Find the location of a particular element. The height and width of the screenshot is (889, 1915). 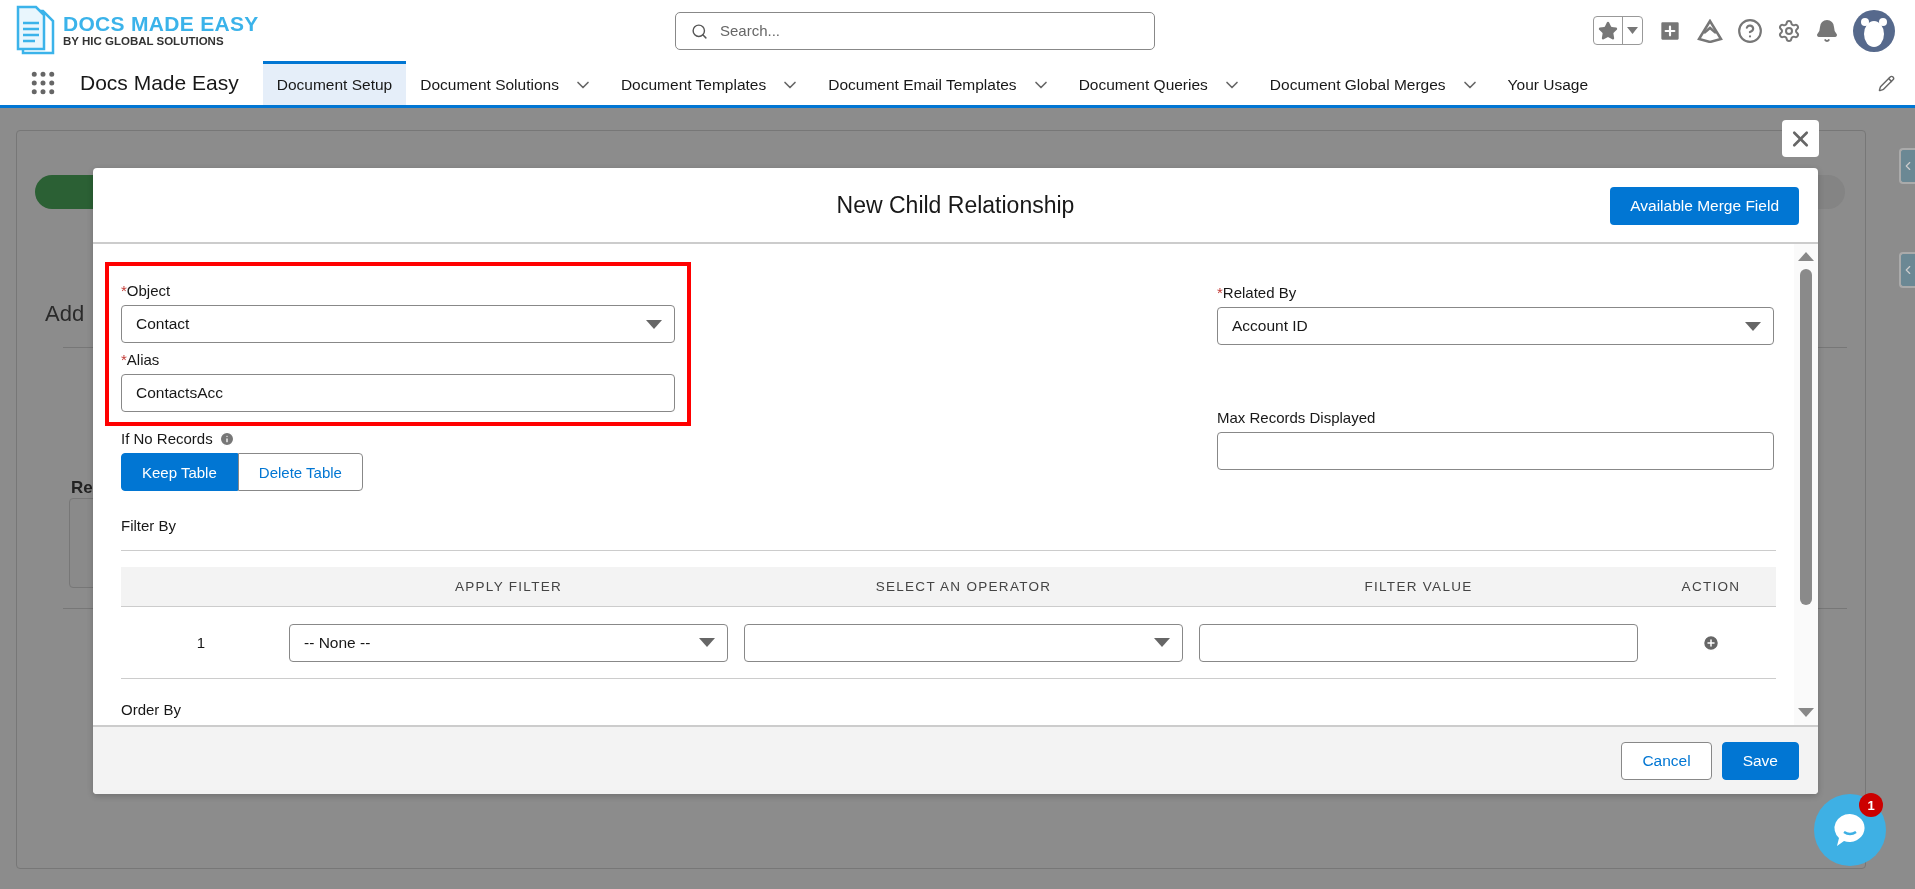

select-field: Account ID is located at coordinates (1495, 326).